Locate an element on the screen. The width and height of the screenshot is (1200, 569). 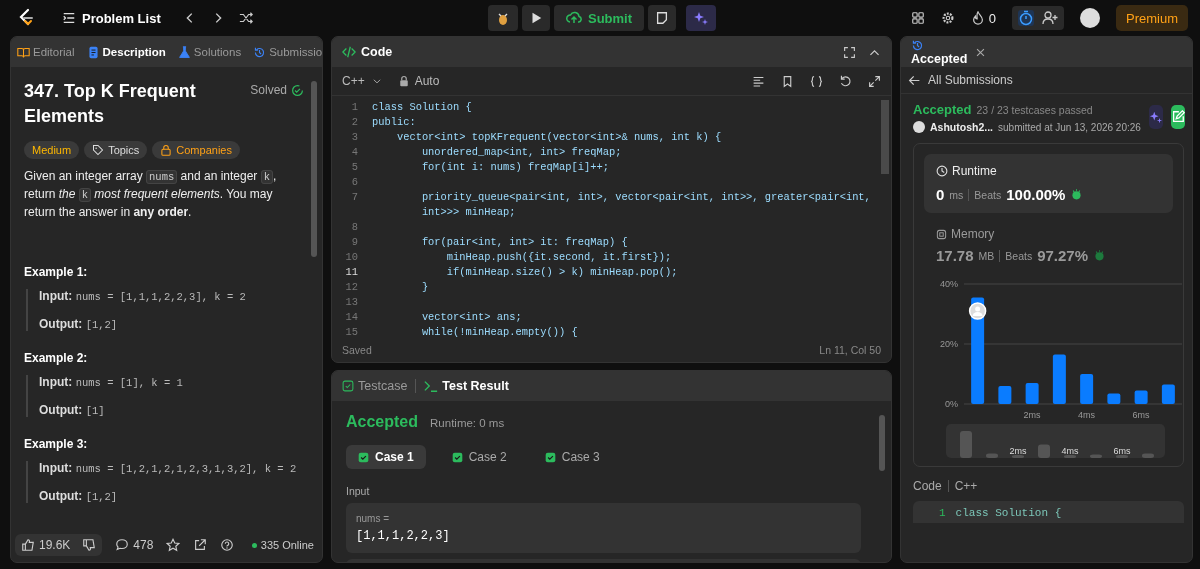
panel-tab: Submissio is located at coordinates (287, 52).